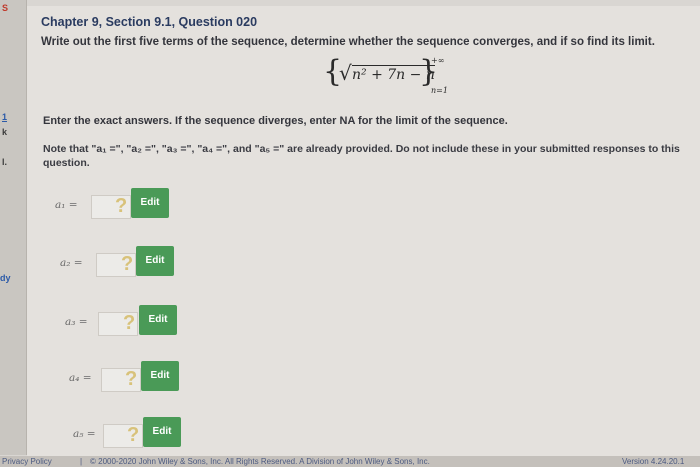  I want to click on answer-label-a1: a₁ =, so click(66, 205).